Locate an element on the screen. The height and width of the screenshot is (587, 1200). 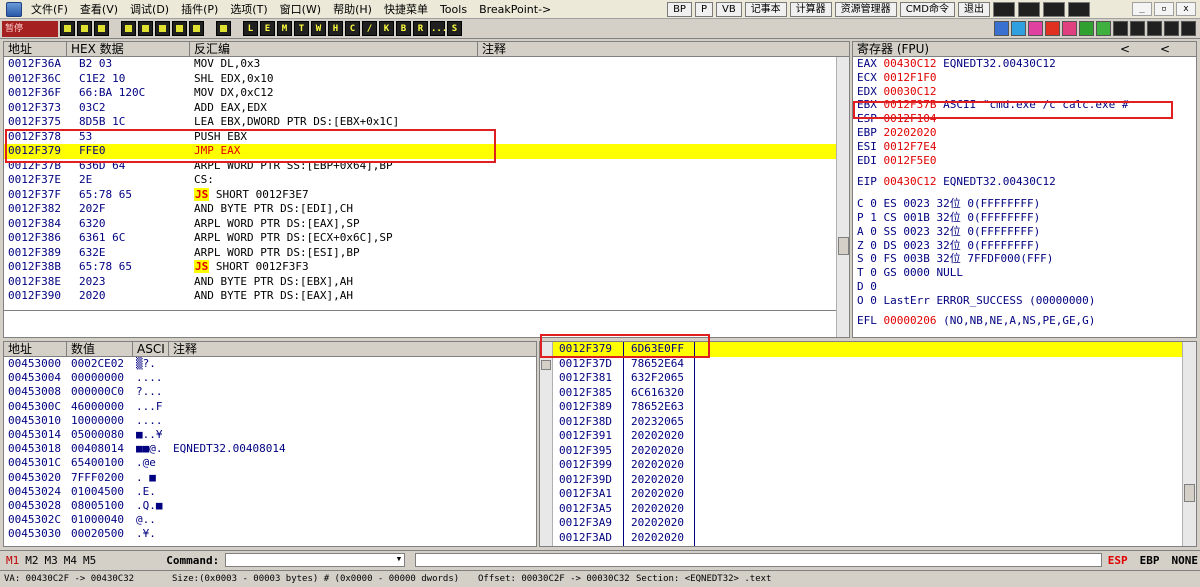
reg-prev-arrow: < is located at coordinates (1136, 49).